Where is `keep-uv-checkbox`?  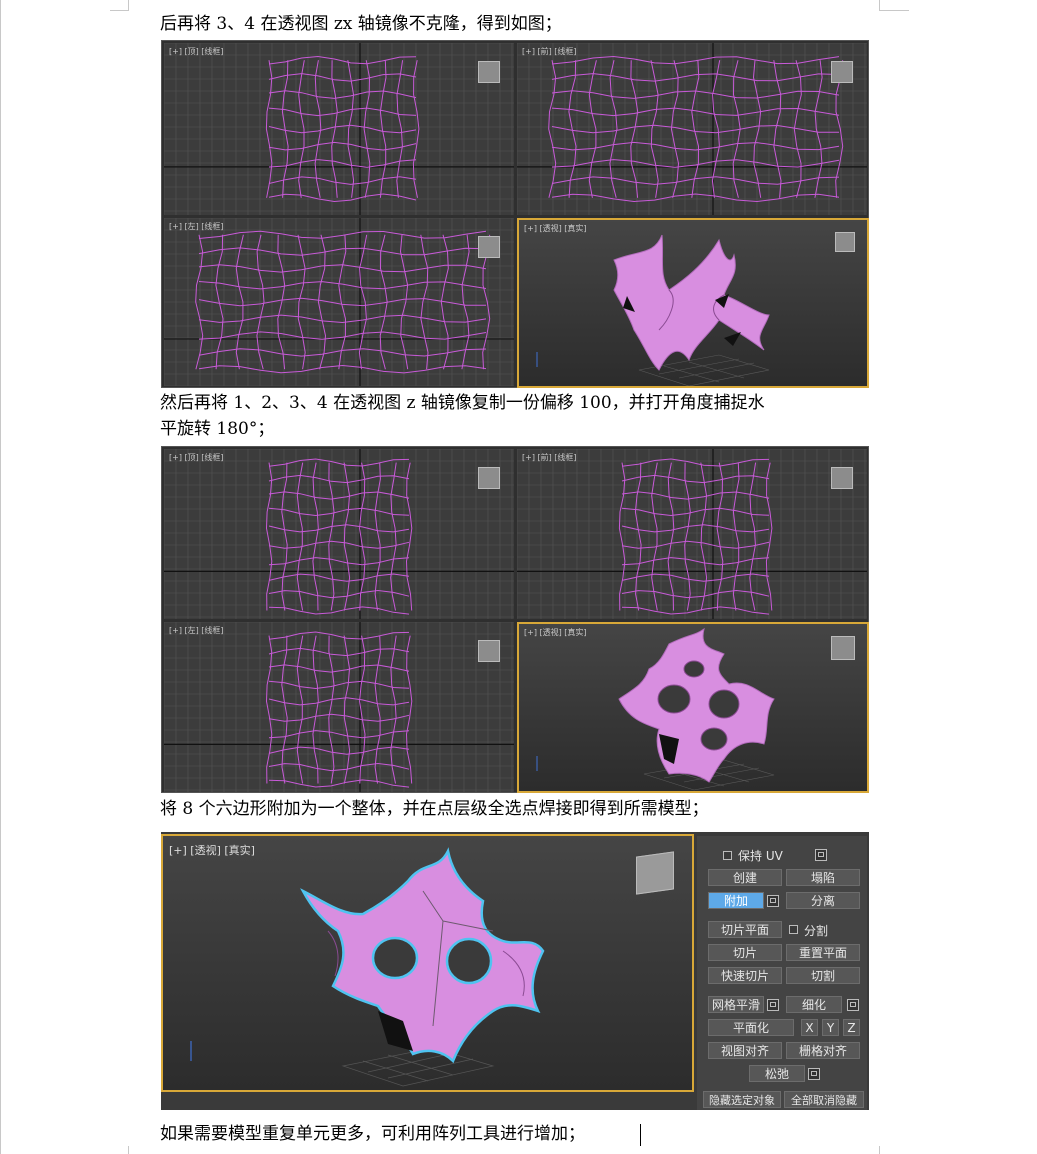
keep-uv-checkbox is located at coordinates (727, 855).